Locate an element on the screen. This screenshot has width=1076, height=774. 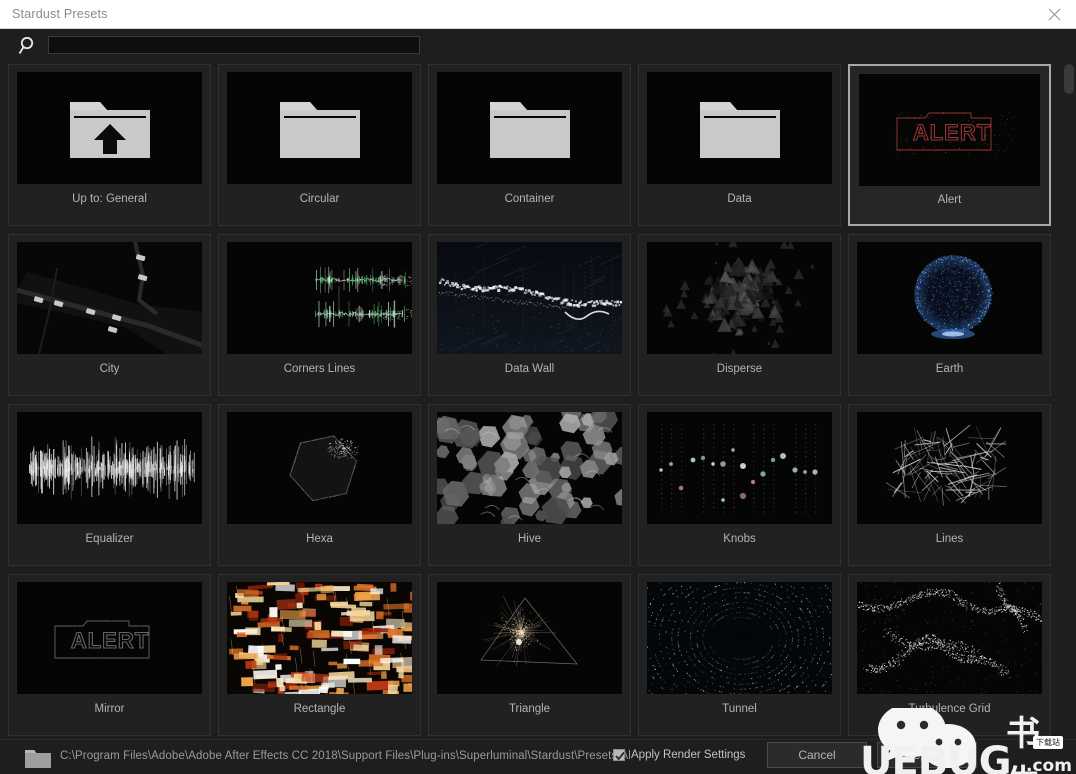
search-icon is located at coordinates (29, 46).